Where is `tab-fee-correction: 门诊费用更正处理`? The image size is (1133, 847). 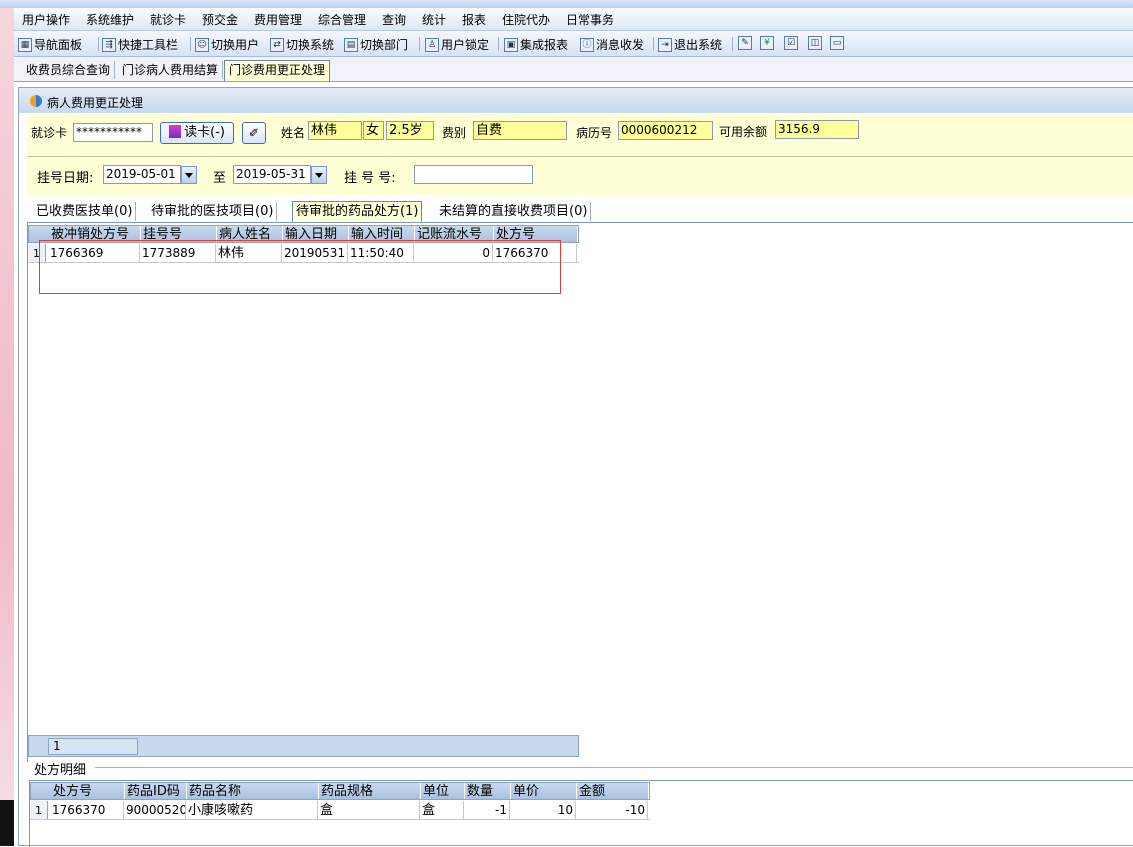
tab-fee-correction: 门诊费用更正处理 is located at coordinates (277, 70).